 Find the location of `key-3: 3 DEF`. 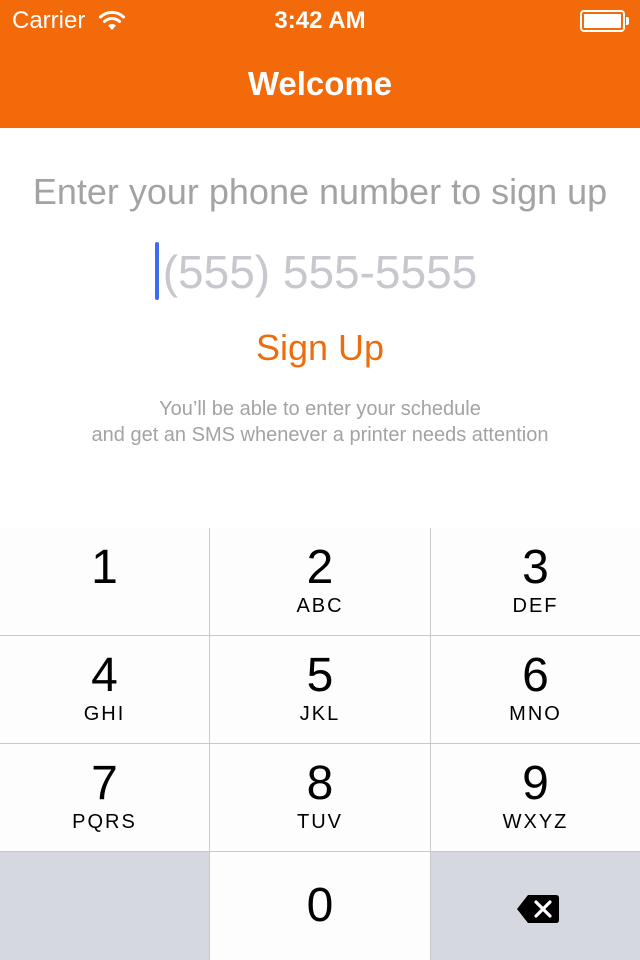

key-3: 3 DEF is located at coordinates (535, 581).